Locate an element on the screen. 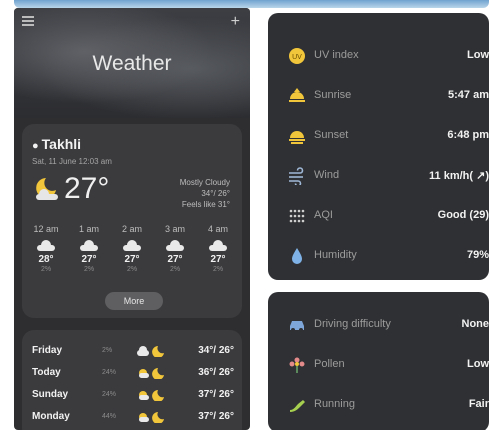 The height and width of the screenshot is (430, 489). daily-row: Today 24% 36°/ 26° is located at coordinates (133, 374).